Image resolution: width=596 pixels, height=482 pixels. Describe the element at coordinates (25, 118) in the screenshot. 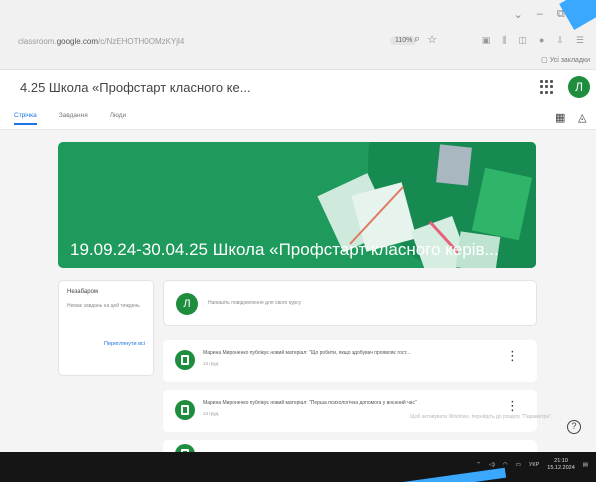

I see `tab-stream: Стрічка` at that location.